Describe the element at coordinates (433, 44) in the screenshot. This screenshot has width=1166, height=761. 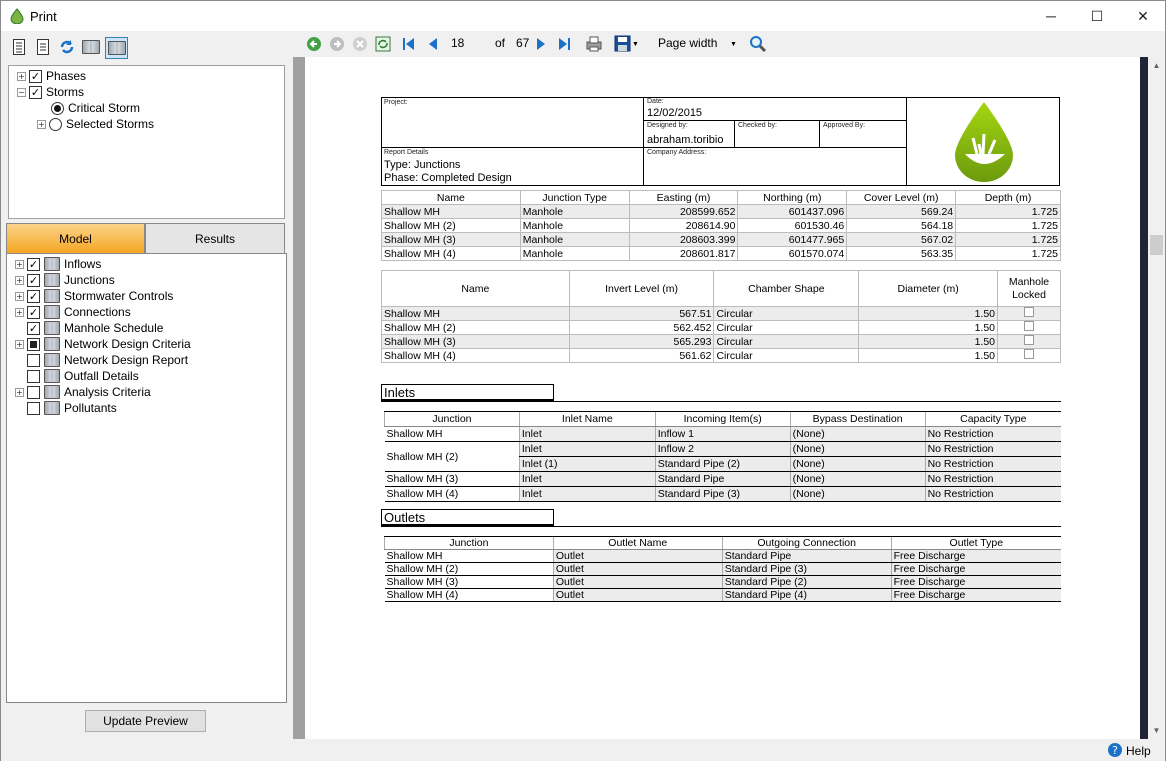
I see `previous-page-icon` at that location.